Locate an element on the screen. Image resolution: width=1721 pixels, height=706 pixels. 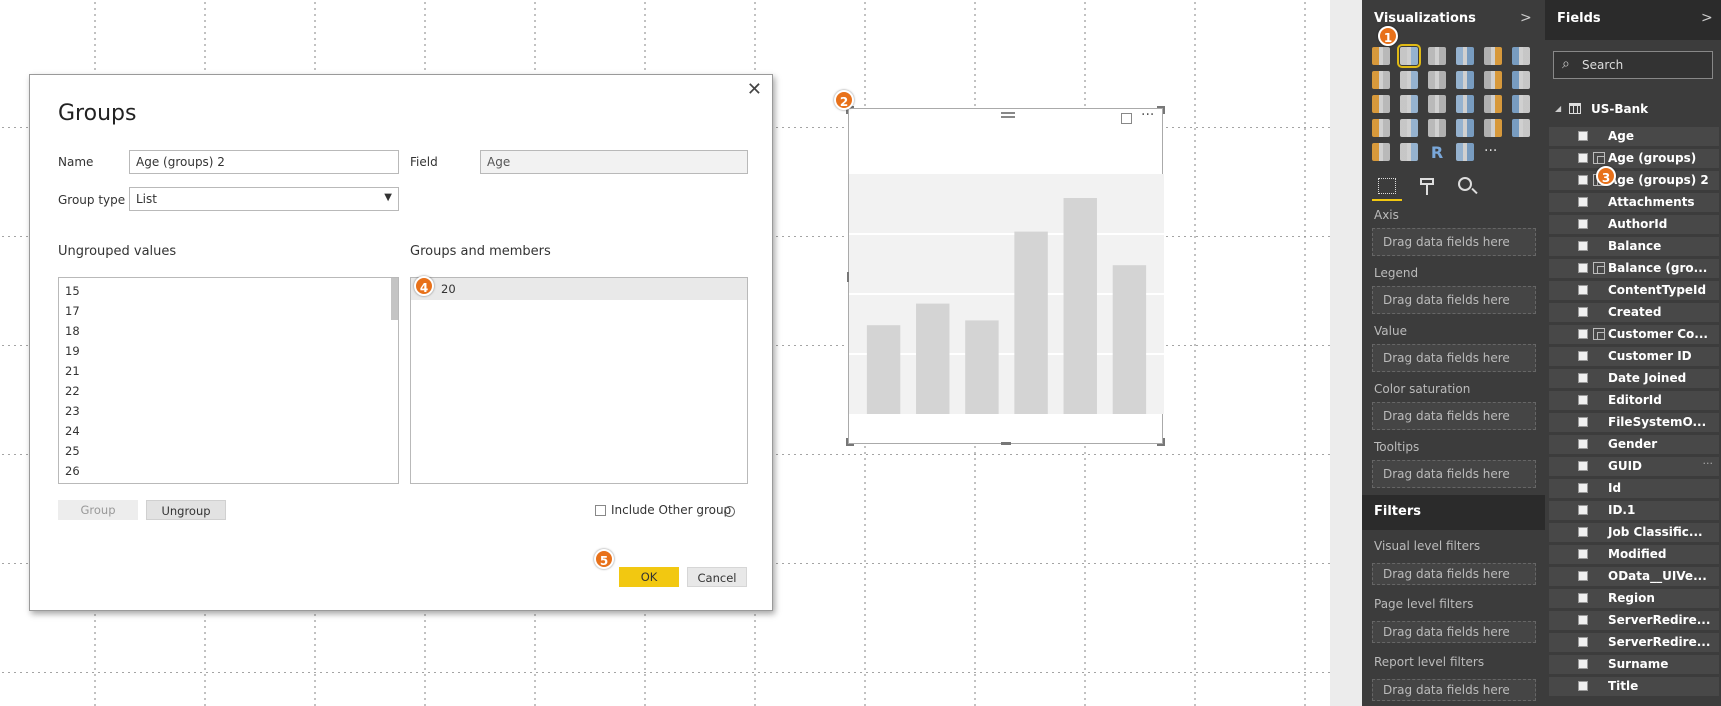
ungroup-button: Ungroup is located at coordinates (186, 510).